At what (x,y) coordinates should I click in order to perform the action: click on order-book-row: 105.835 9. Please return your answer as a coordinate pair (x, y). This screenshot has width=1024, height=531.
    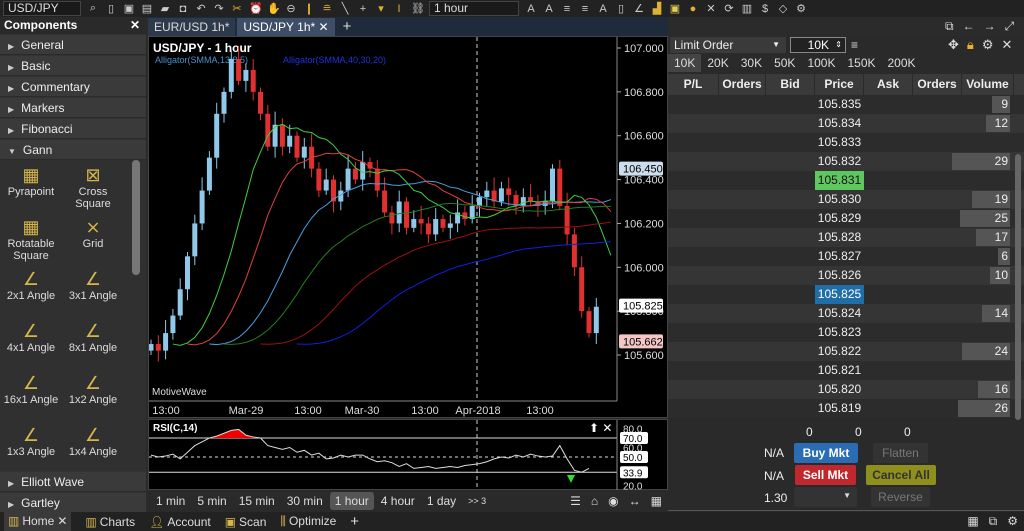
    Looking at the image, I should click on (846, 104).